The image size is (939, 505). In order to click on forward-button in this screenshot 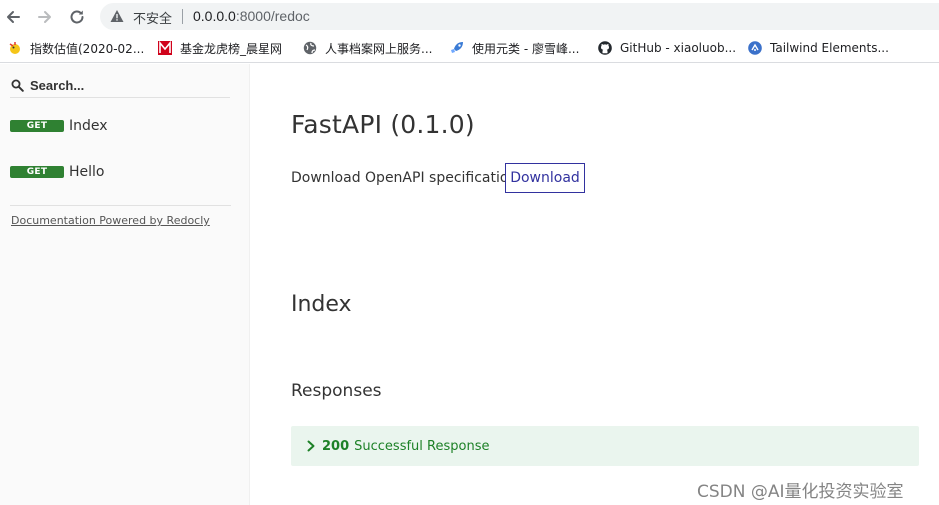, I will do `click(45, 17)`.